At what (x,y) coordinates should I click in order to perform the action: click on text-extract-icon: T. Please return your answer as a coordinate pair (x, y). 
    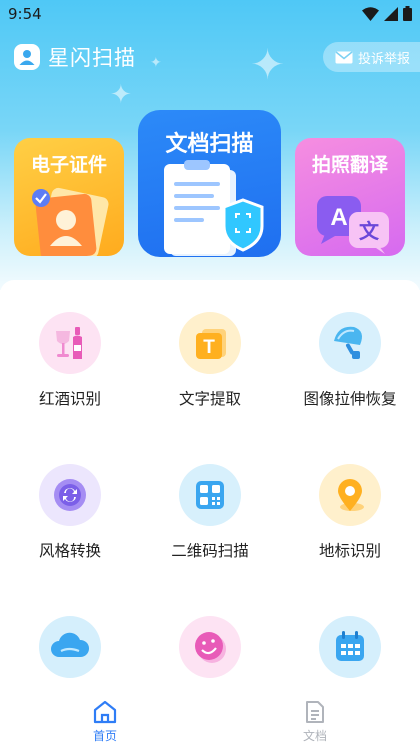
    Looking at the image, I should click on (210, 343).